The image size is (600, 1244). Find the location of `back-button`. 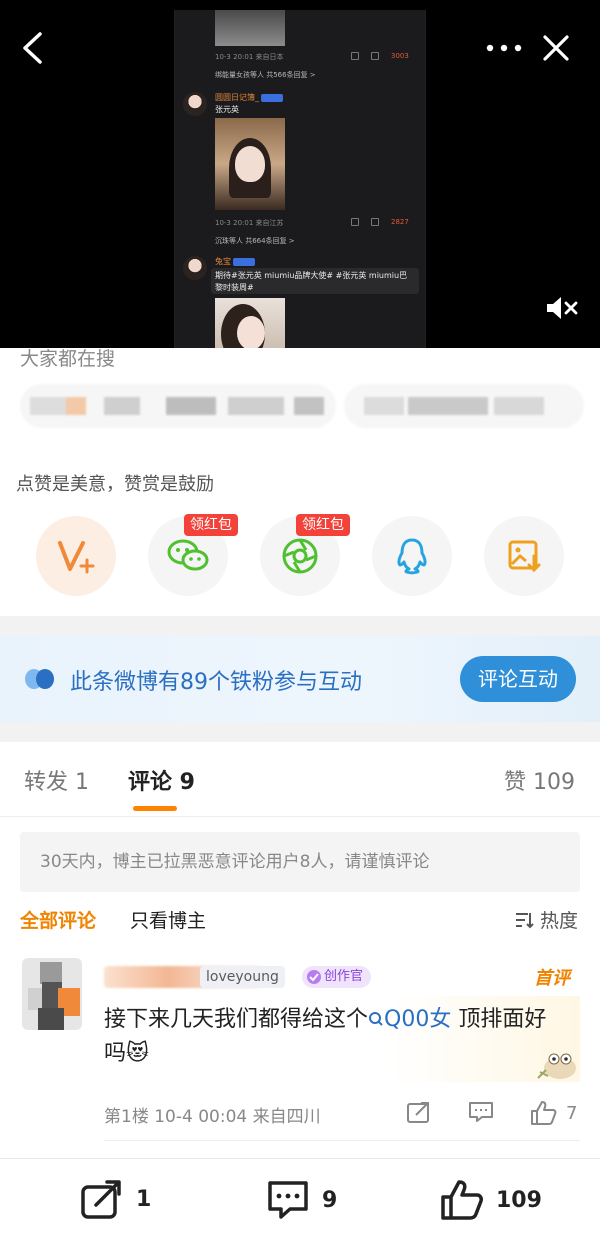

back-button is located at coordinates (32, 48).